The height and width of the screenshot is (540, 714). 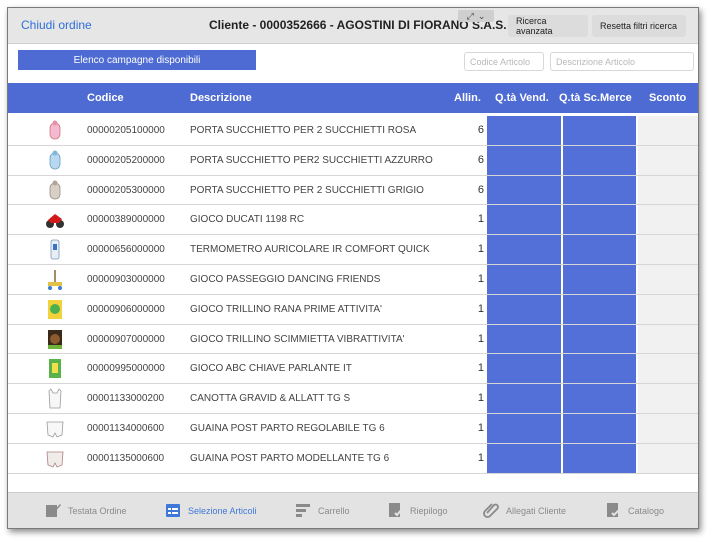 What do you see at coordinates (221, 98) in the screenshot?
I see `column-header-description: Descrizione` at bounding box center [221, 98].